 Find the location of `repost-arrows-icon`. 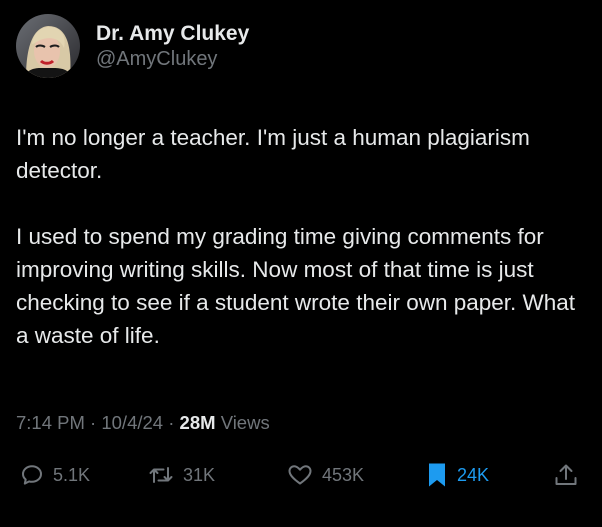

repost-arrows-icon is located at coordinates (161, 475).